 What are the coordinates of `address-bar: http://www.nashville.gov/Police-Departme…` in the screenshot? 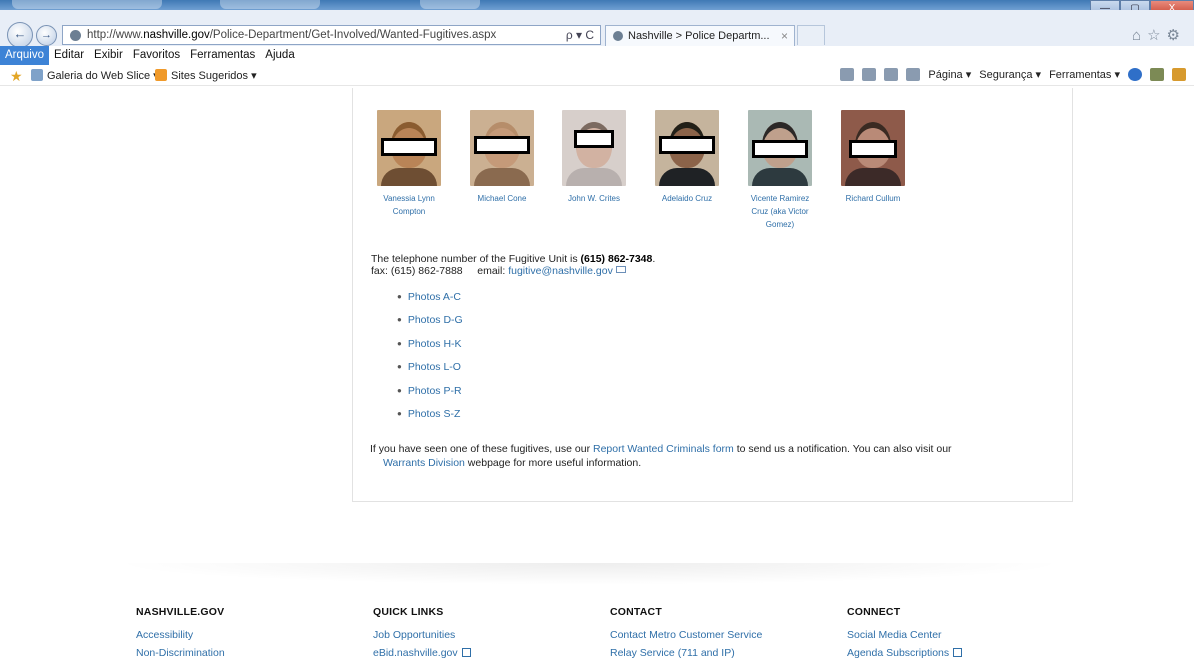 It's located at (331, 35).